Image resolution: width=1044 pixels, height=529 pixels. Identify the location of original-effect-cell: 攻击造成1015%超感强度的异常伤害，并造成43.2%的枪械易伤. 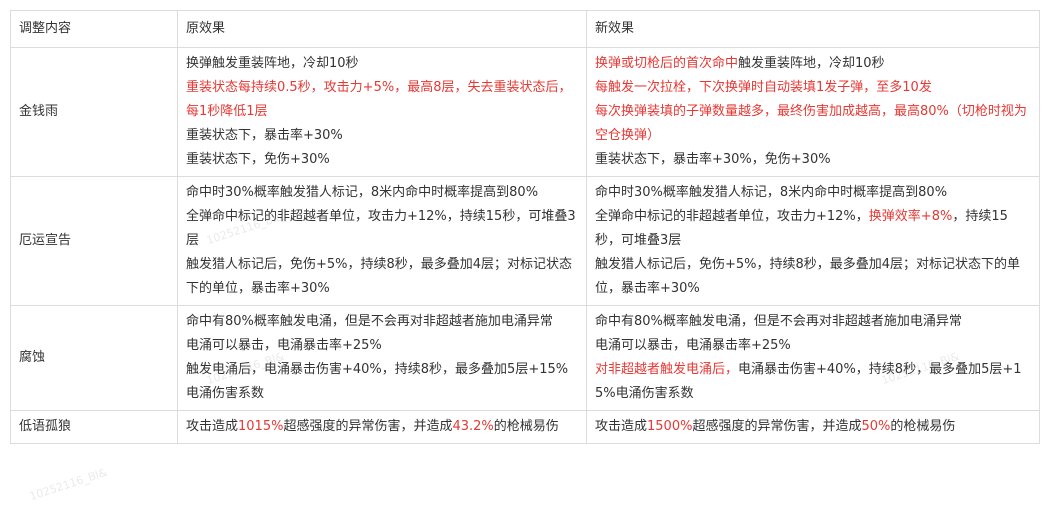
(382, 427).